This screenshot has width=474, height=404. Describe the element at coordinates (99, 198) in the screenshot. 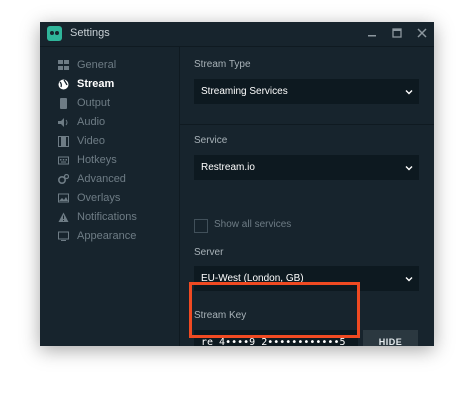

I see `sidebar-item-label: Overlays` at that location.